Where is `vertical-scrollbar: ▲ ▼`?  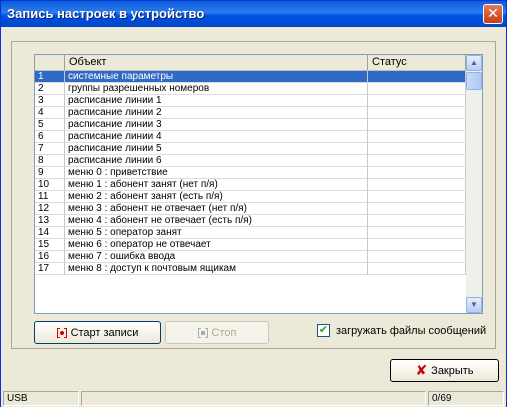 vertical-scrollbar: ▲ ▼ is located at coordinates (474, 184).